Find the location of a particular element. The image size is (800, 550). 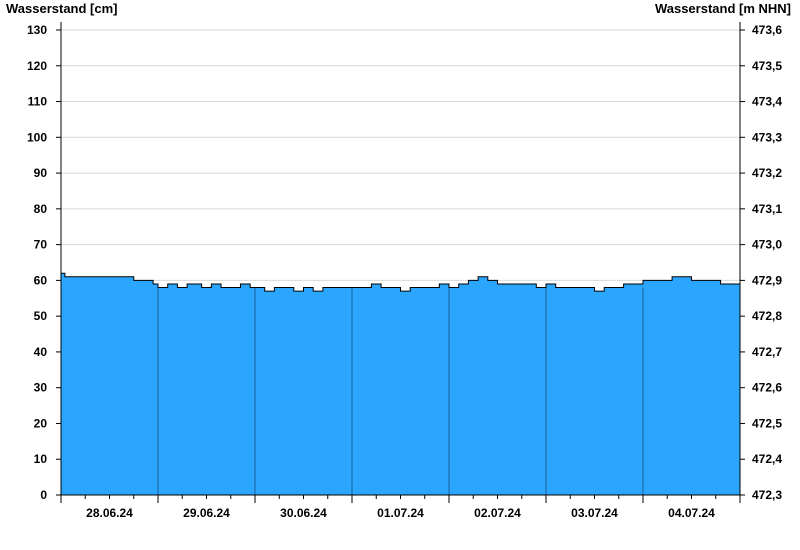

y-tick-label-left: 80 is located at coordinates (41, 209).